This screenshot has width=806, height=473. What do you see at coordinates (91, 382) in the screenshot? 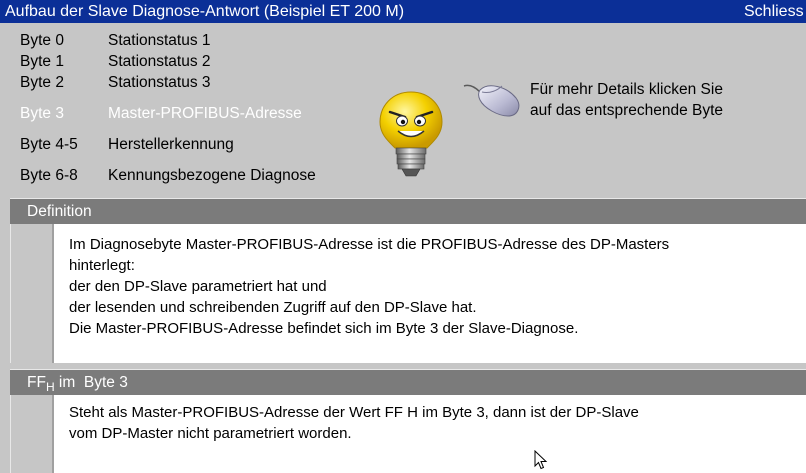
I see `ffh-heading-rest: im Byte 3` at bounding box center [91, 382].